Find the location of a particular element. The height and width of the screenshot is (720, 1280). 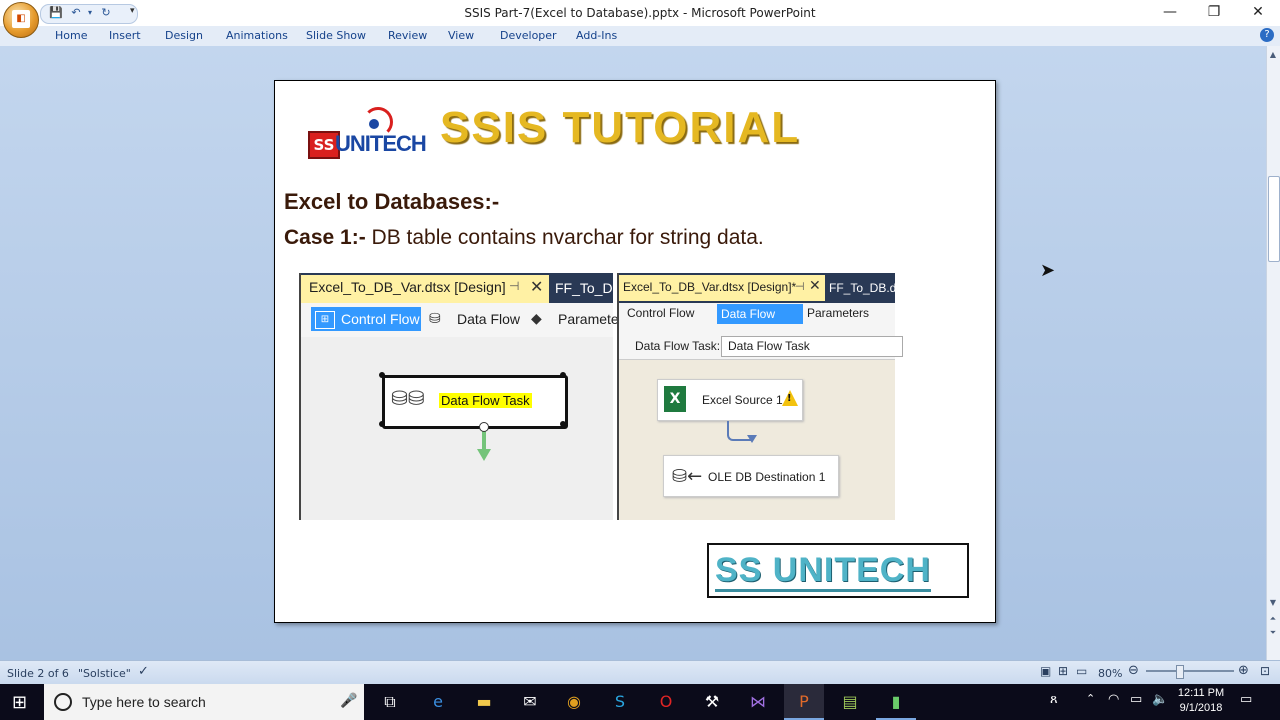

people-icon: ጸ is located at coordinates (1054, 699).